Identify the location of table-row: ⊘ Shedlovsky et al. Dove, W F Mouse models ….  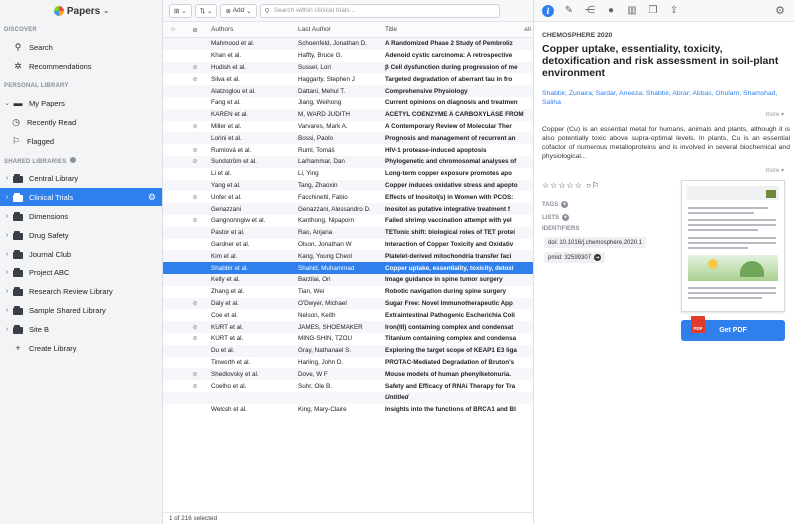
(348, 374).